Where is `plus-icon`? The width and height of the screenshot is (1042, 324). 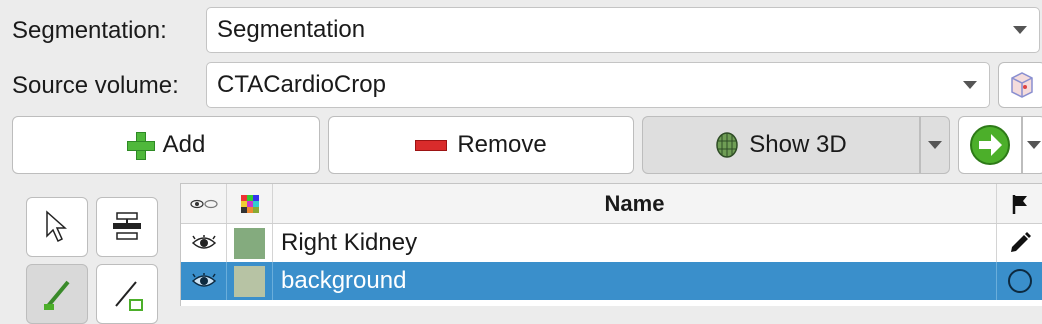
plus-icon is located at coordinates (140, 146).